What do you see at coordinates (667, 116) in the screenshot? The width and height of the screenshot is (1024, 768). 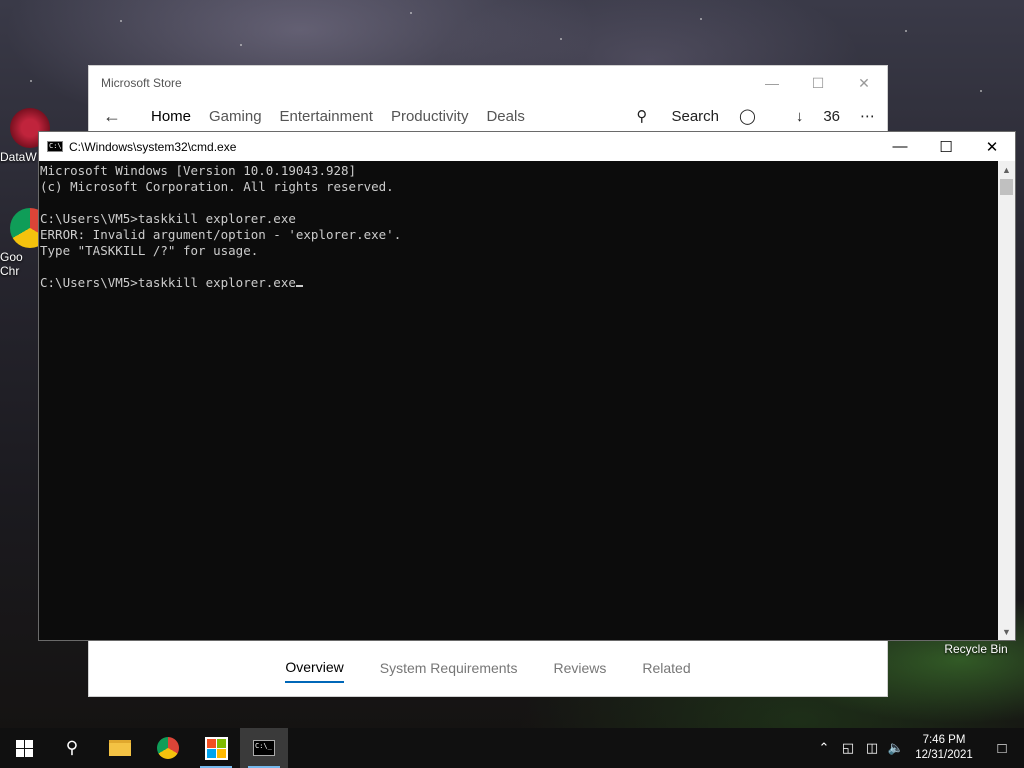 I see `search-button: ⚲ Search` at bounding box center [667, 116].